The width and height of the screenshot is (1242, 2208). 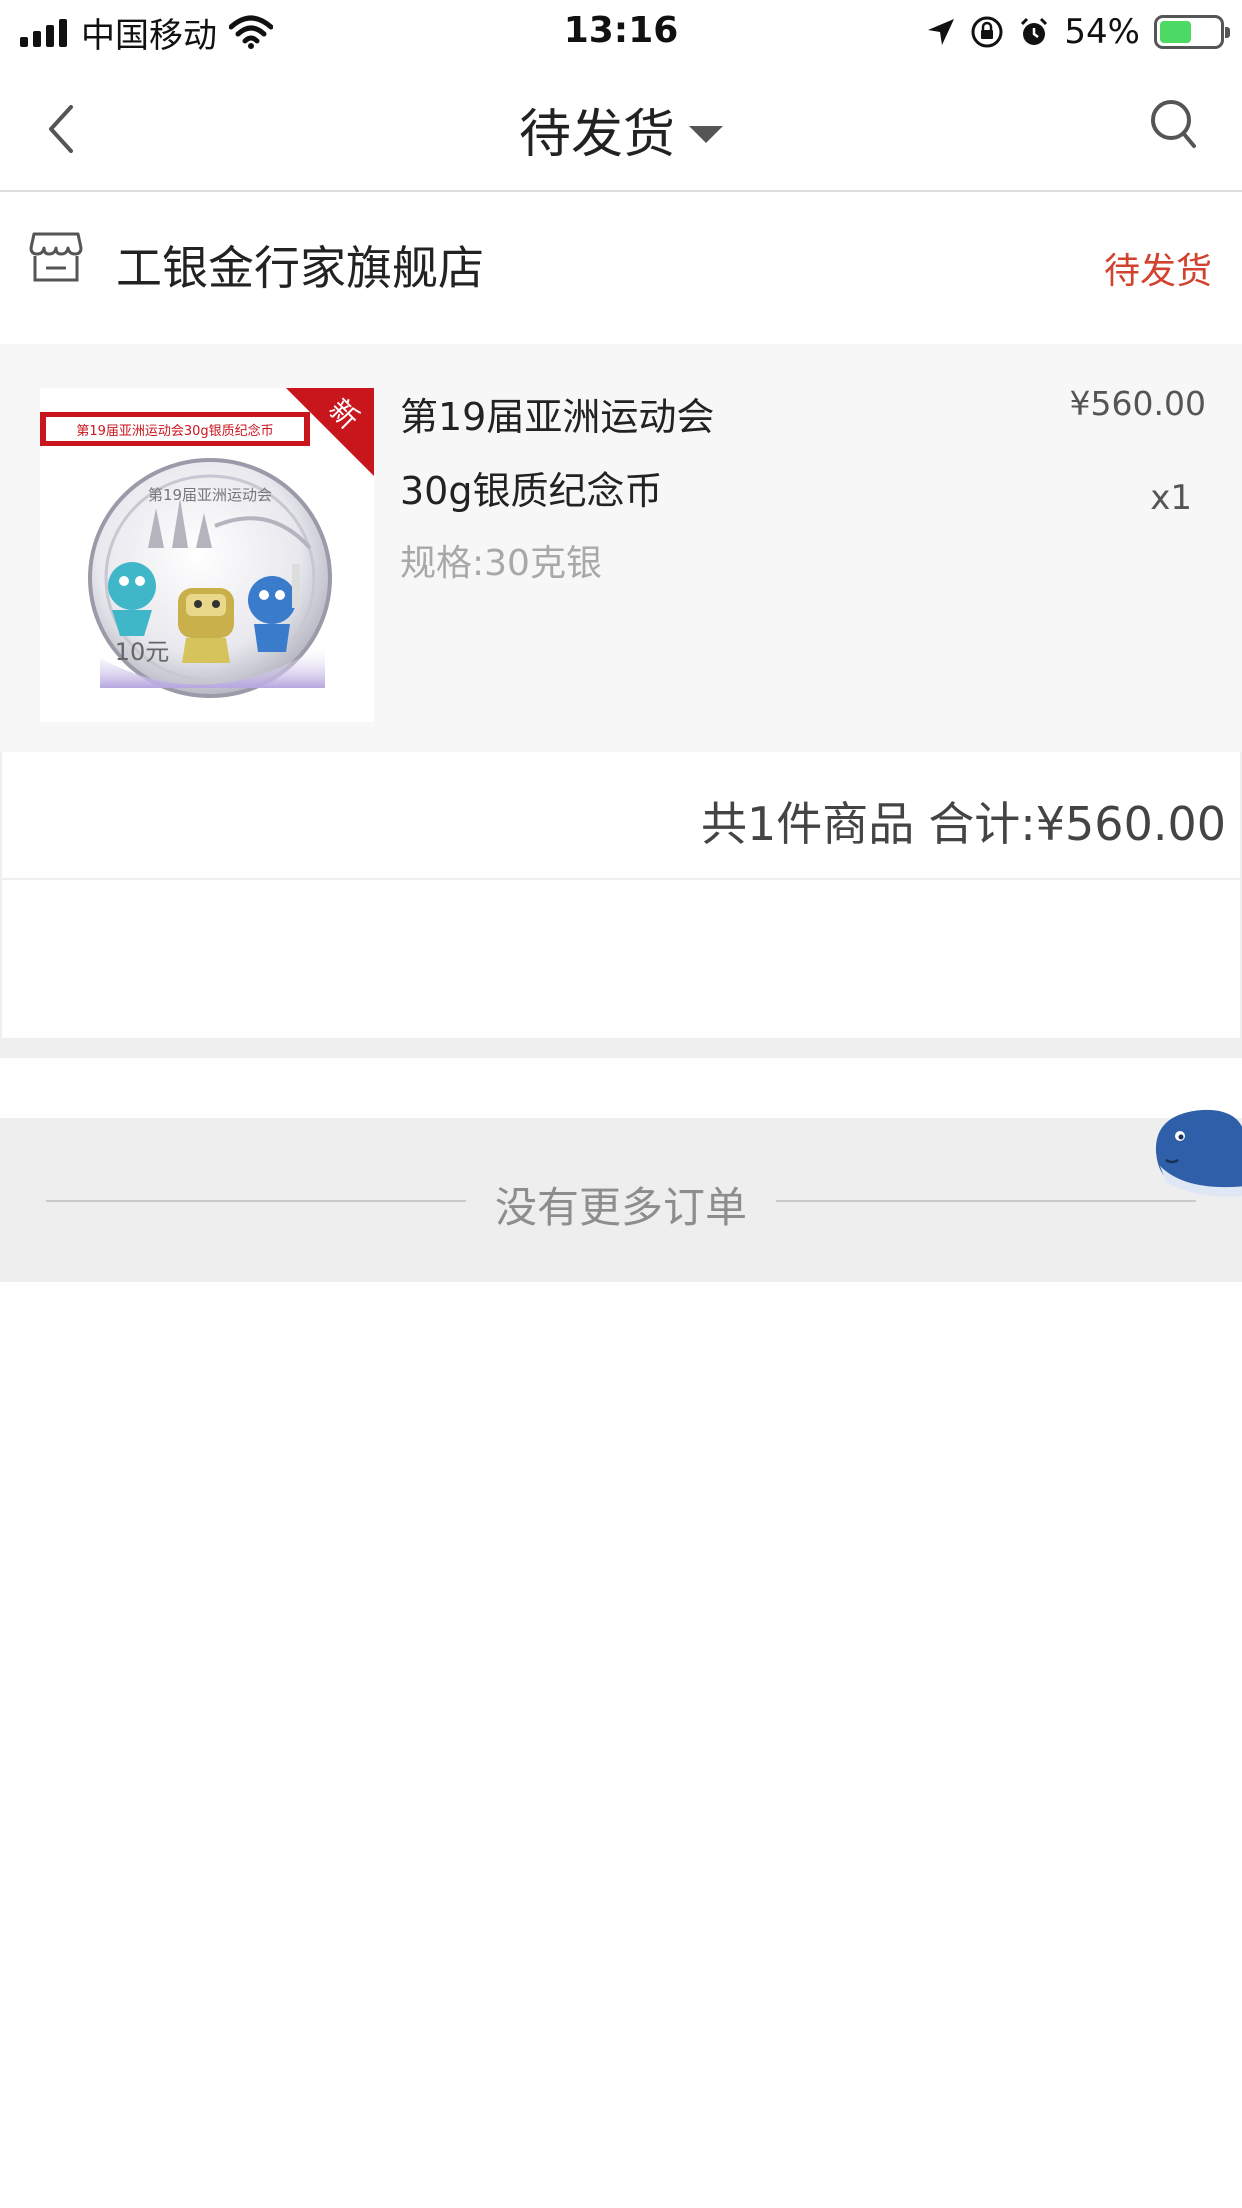 I want to click on nav-bar: 待发货, so click(x=621, y=128).